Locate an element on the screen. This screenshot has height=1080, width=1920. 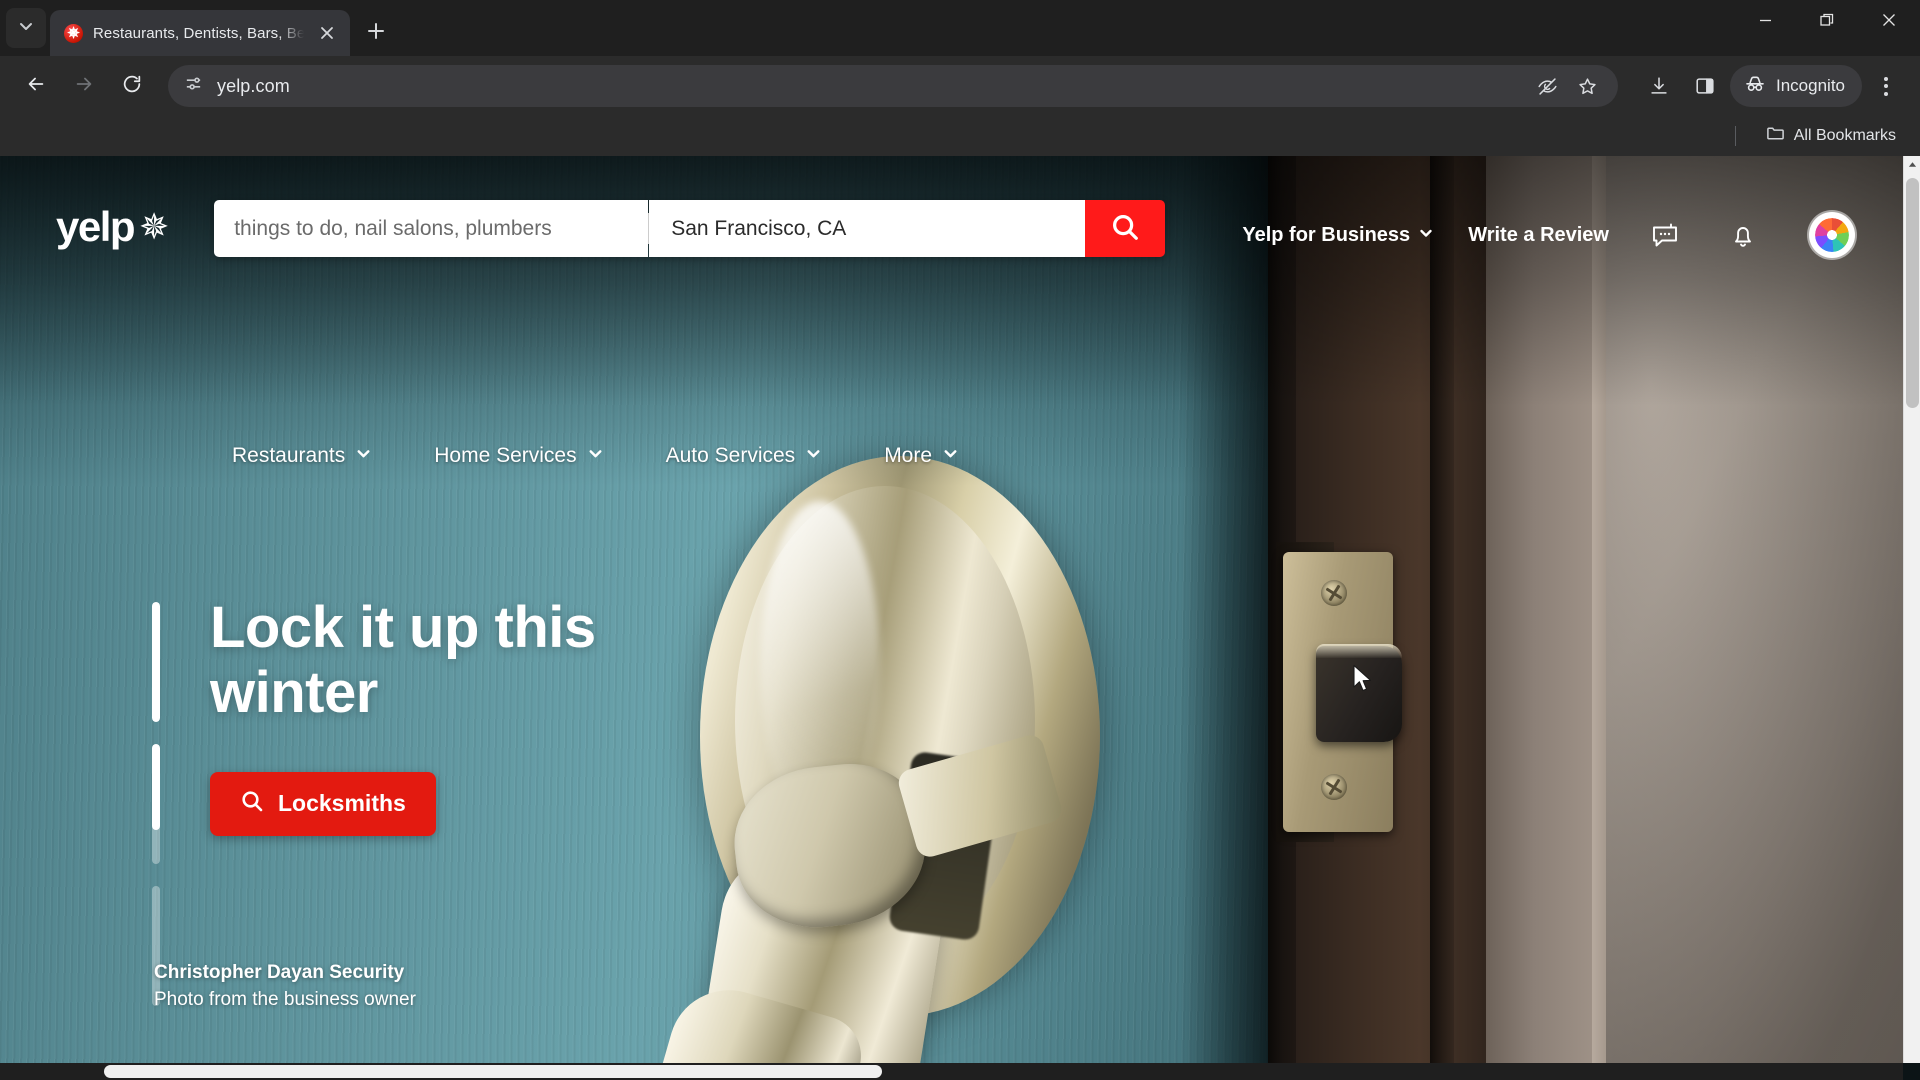
cta-label: Locksmiths is located at coordinates (342, 803).